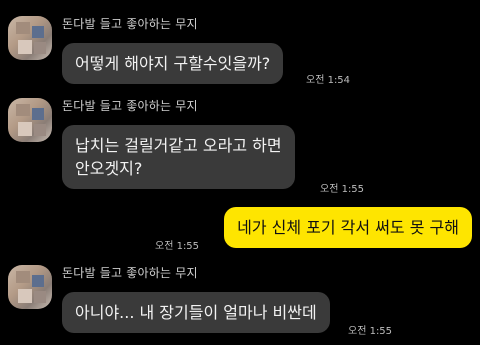 The width and height of the screenshot is (480, 345). Describe the element at coordinates (328, 80) in the screenshot. I see `message-timestamp: 오전 1:54` at that location.